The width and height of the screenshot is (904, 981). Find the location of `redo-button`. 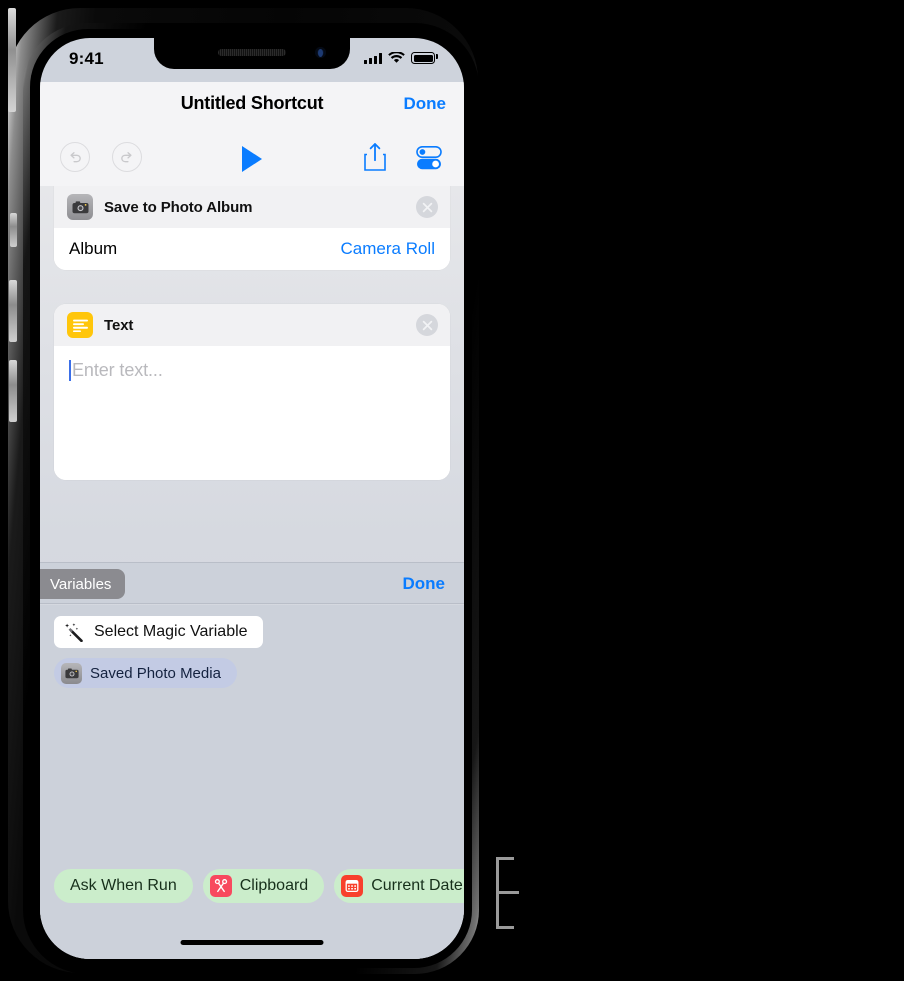

redo-button is located at coordinates (127, 157).